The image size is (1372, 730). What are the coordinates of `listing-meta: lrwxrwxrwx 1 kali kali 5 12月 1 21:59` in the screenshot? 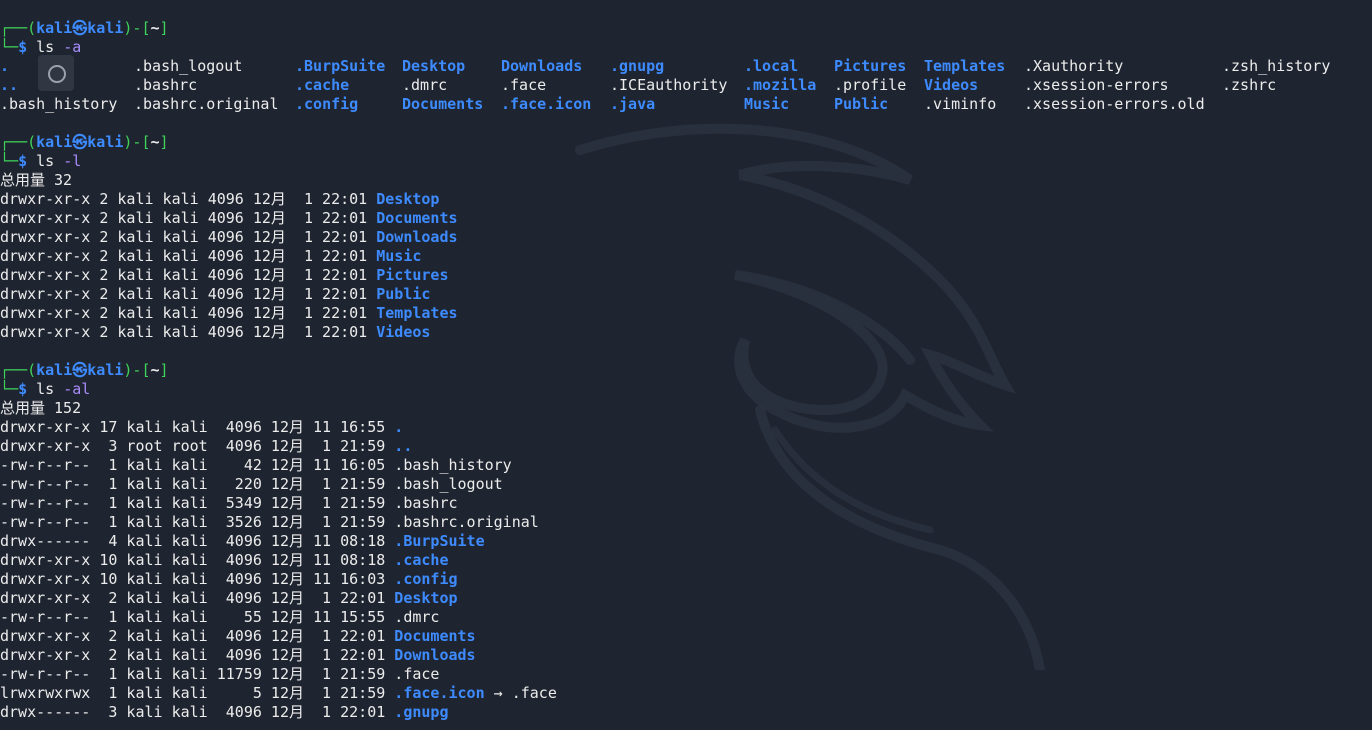 It's located at (197, 693).